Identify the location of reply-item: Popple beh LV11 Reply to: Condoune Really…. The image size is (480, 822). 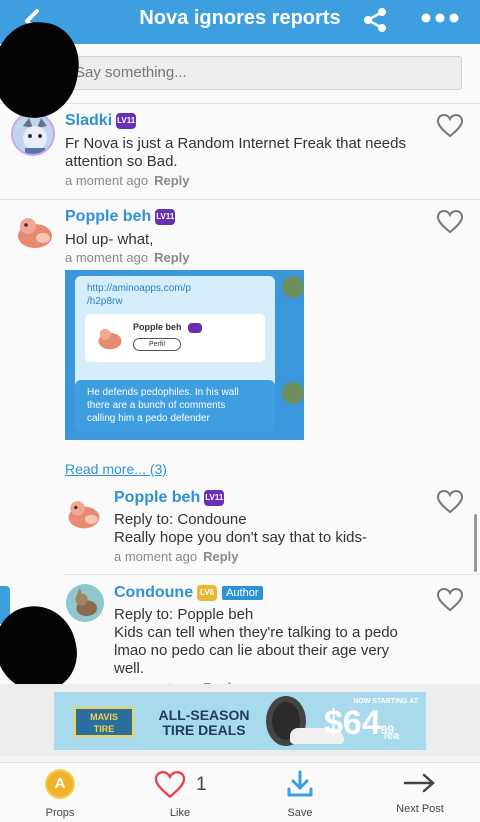
(240, 530).